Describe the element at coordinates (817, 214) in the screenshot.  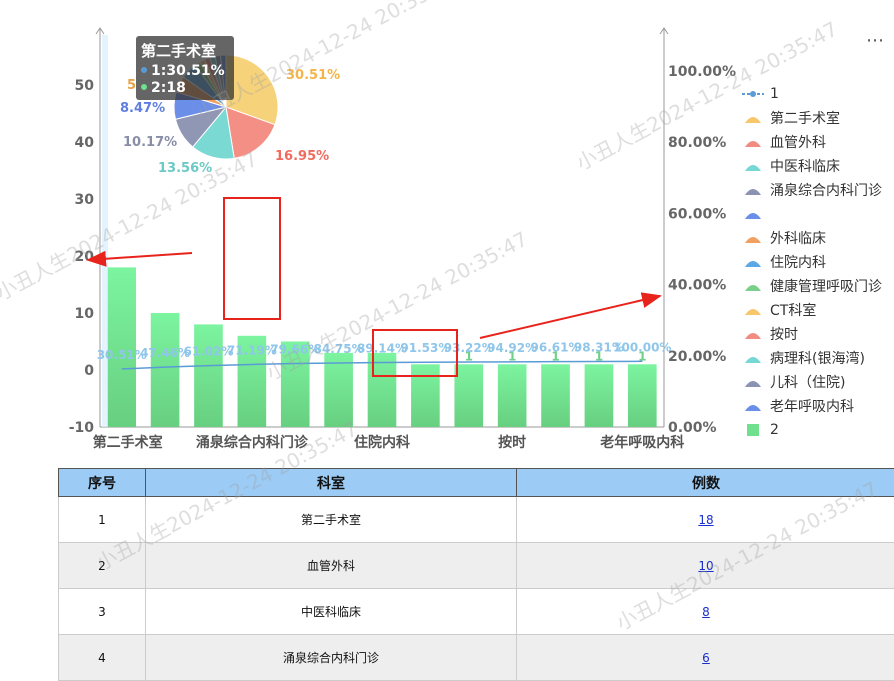
I see `legend-item` at that location.